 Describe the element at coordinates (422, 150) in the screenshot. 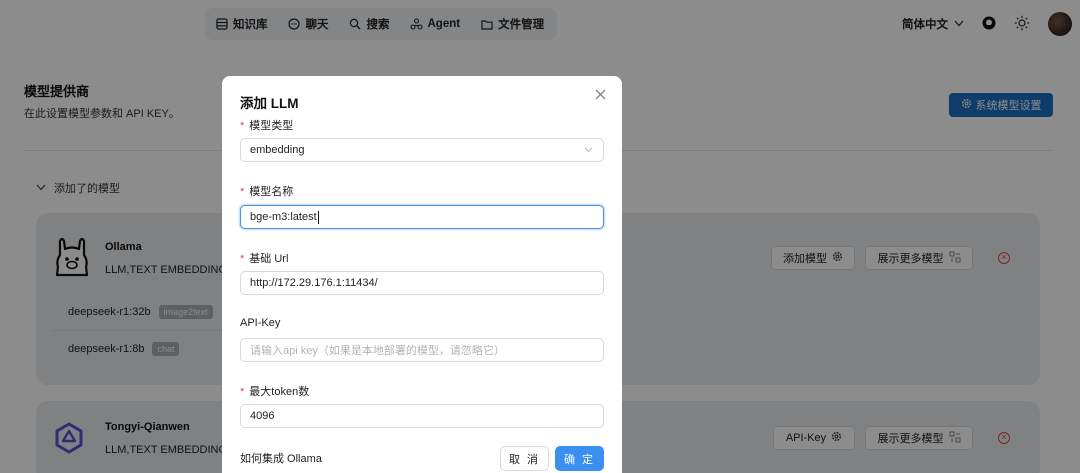

I see `model-type-select: embedding` at that location.